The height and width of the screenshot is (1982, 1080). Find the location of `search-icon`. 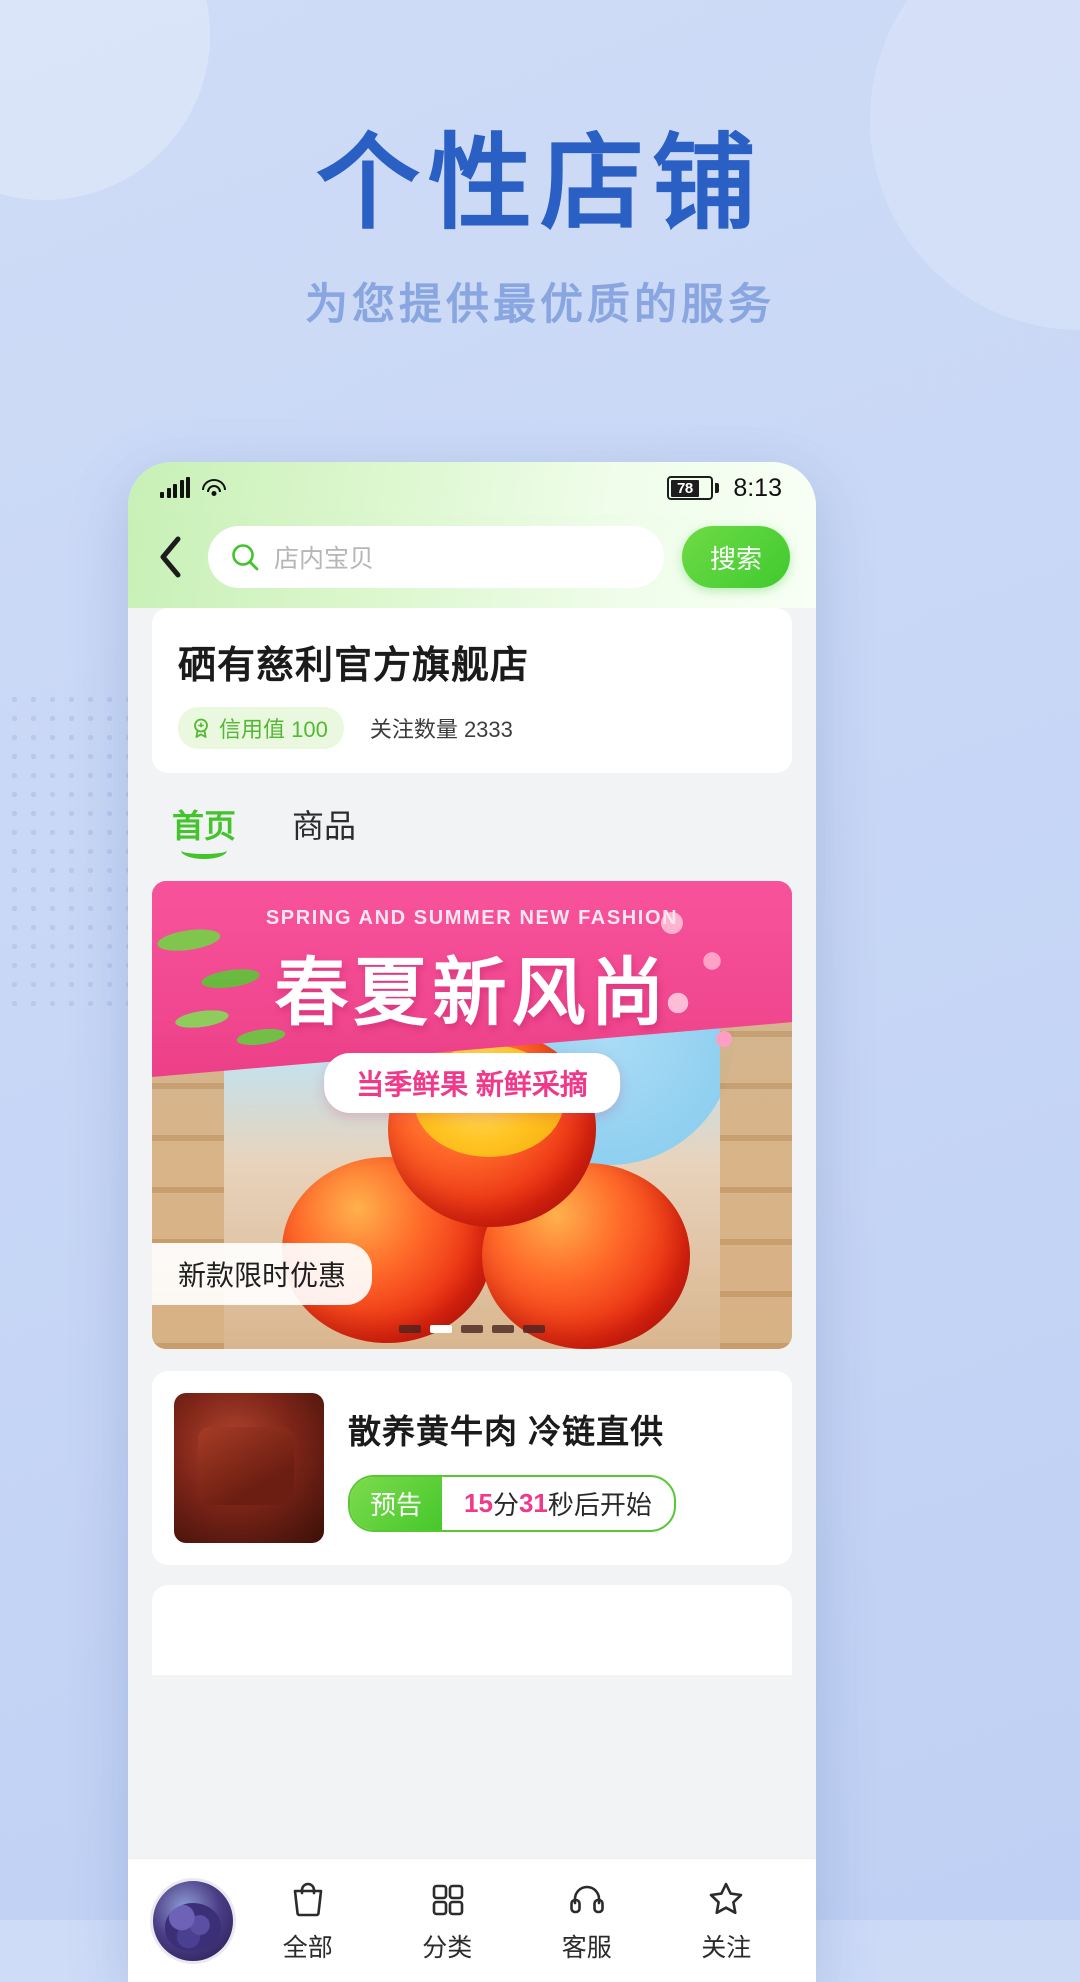

search-icon is located at coordinates (245, 557).